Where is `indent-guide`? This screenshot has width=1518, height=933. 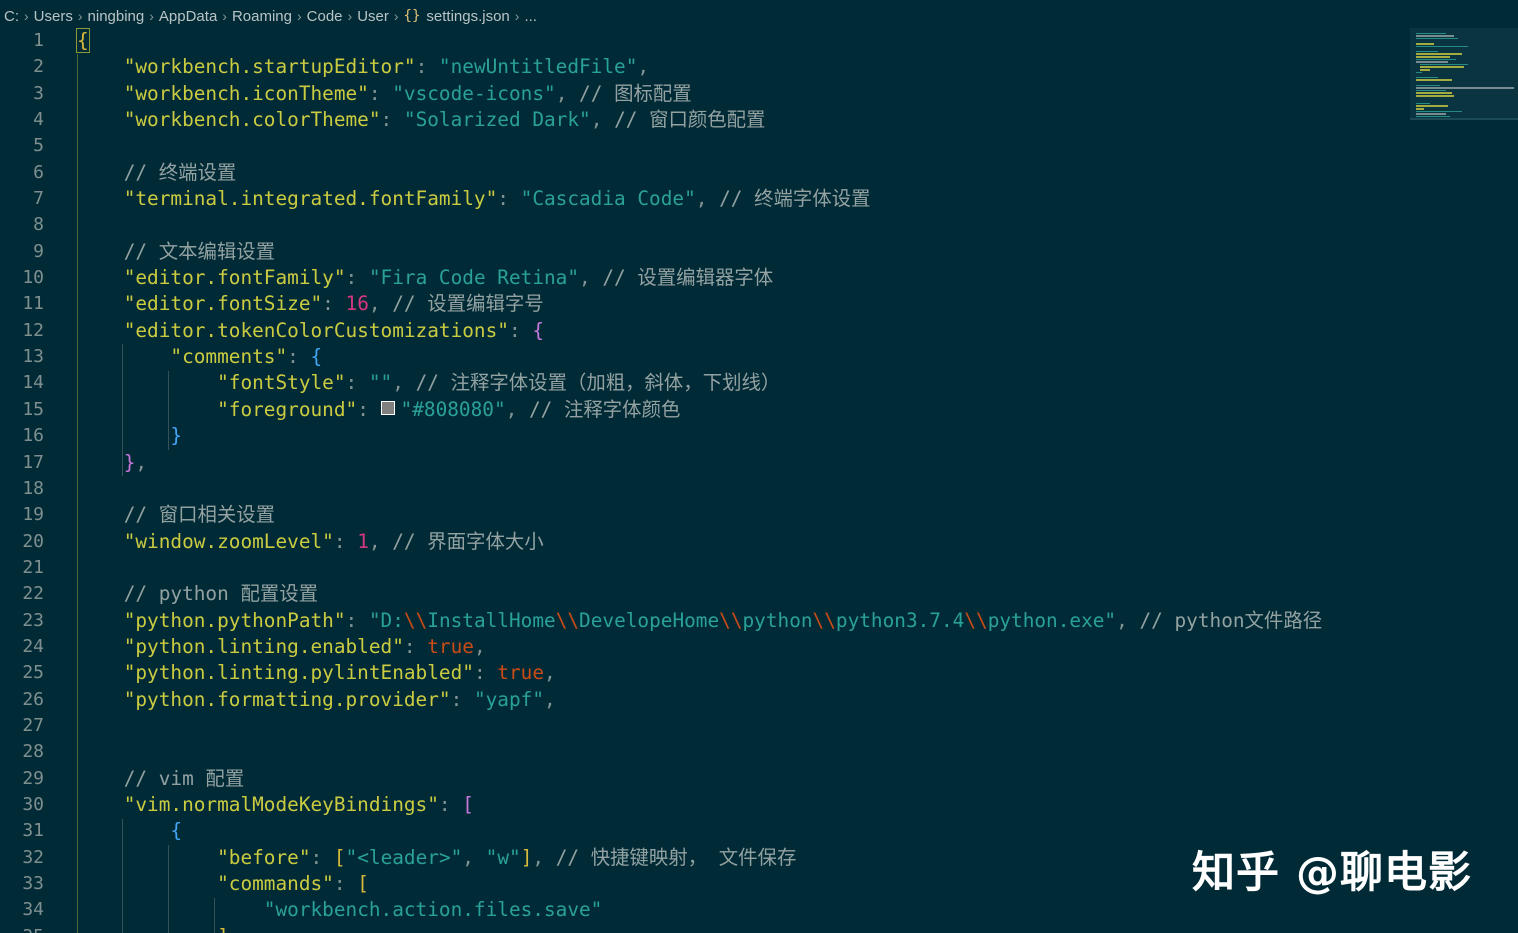
indent-guide is located at coordinates (214, 915).